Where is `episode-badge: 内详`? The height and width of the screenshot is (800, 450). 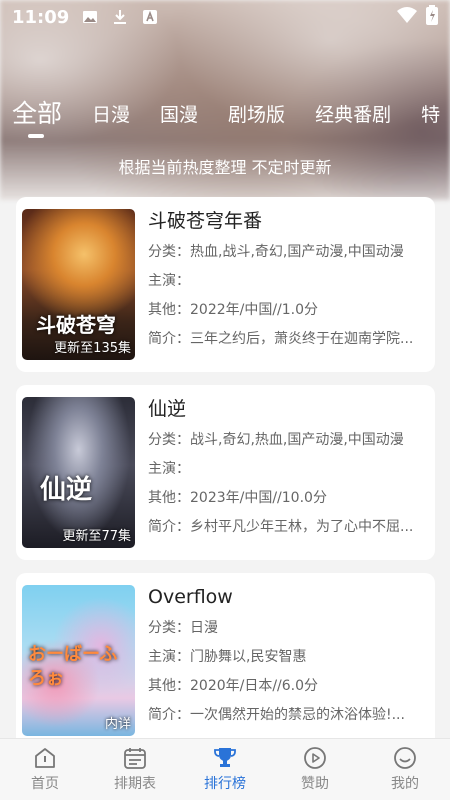
episode-badge: 内详 is located at coordinates (117, 724).